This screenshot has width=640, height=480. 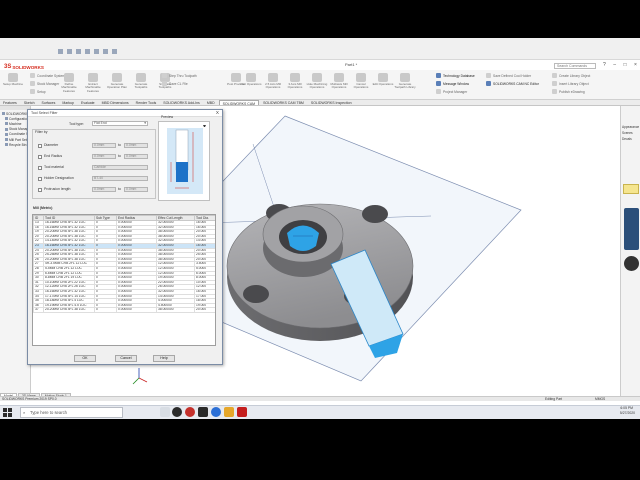 I want to click on decal-thumbnail, so click(x=631, y=263).